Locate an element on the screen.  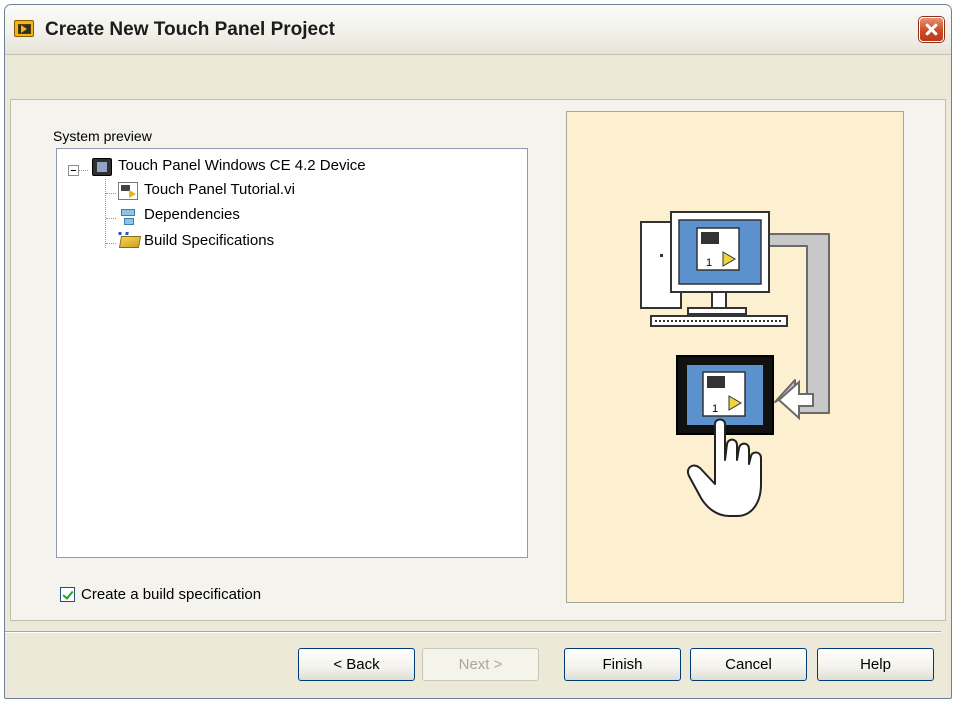
create-build-spec-option: Create a build specification is located at coordinates (160, 594).